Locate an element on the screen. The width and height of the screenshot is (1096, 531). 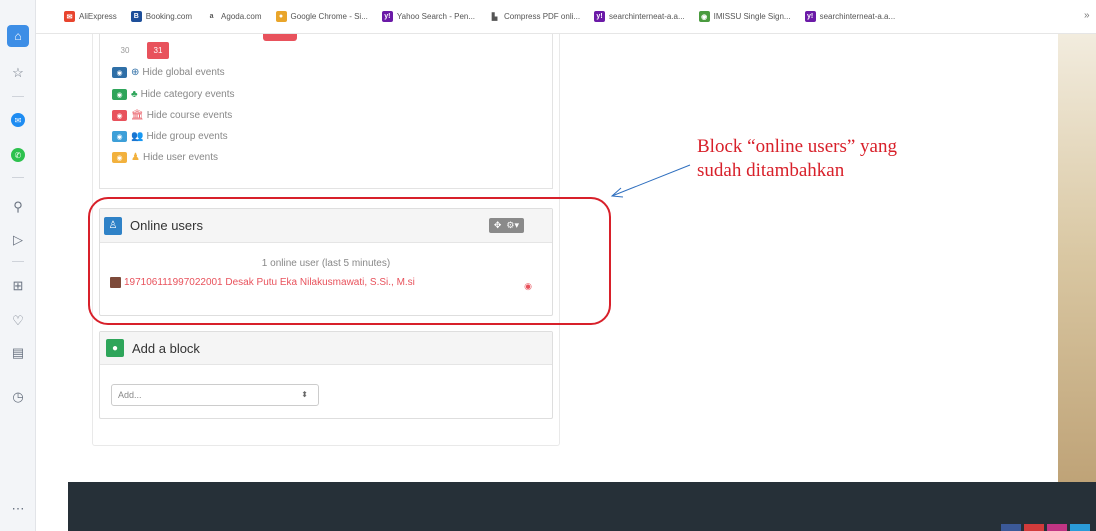
event-filter-item: ◉ 🏛 Hide course events is located at coordinates (172, 115).